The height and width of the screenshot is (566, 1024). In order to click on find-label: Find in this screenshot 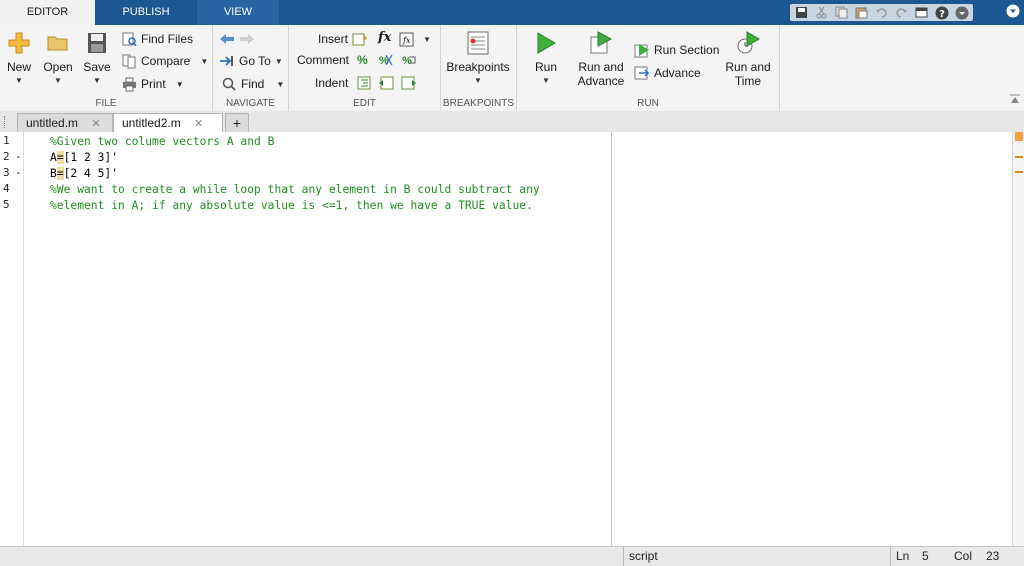, I will do `click(253, 84)`.